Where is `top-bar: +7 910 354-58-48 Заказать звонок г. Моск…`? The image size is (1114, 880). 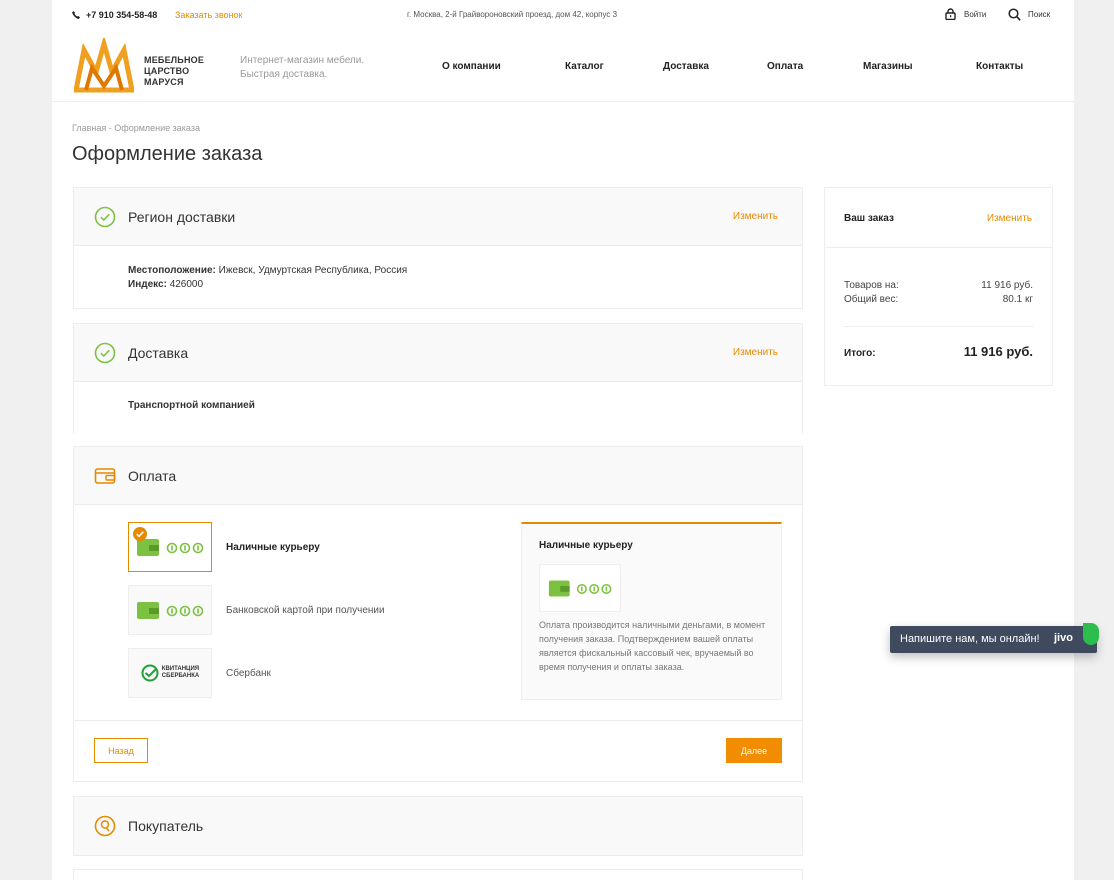
top-bar: +7 910 354-58-48 Заказать звонок г. Моск… is located at coordinates (563, 15).